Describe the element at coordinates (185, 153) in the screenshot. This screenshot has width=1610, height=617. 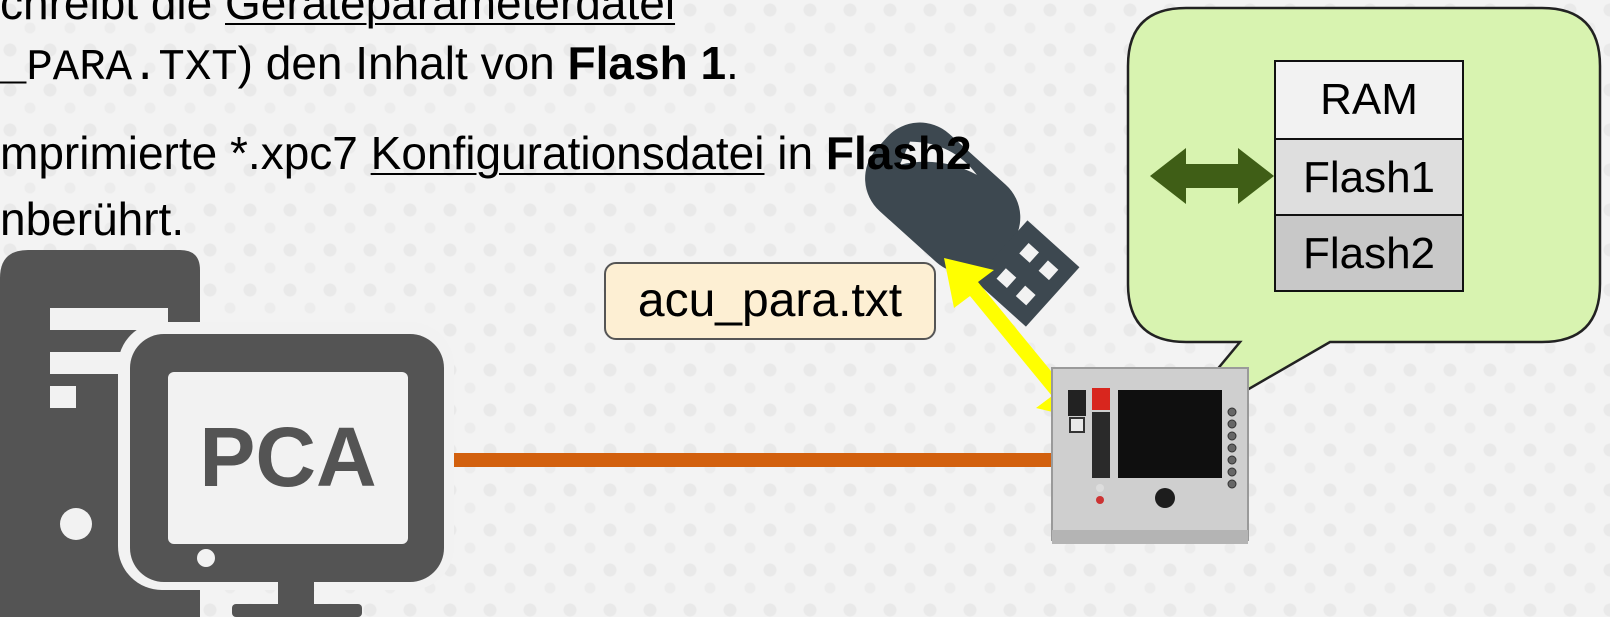
I see `text-line-3-pre: mprimierte *.xpc7` at that location.